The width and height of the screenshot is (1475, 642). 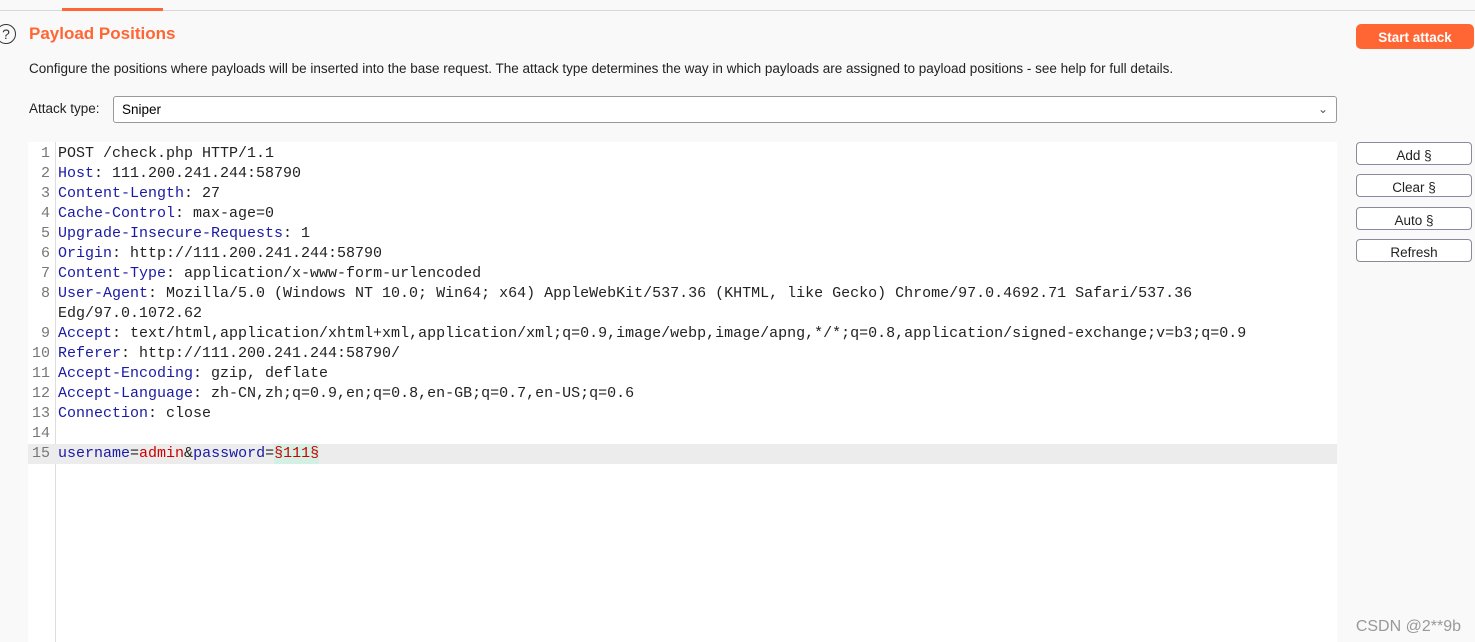 What do you see at coordinates (126, 393) in the screenshot?
I see `header-name: Accept-Language` at bounding box center [126, 393].